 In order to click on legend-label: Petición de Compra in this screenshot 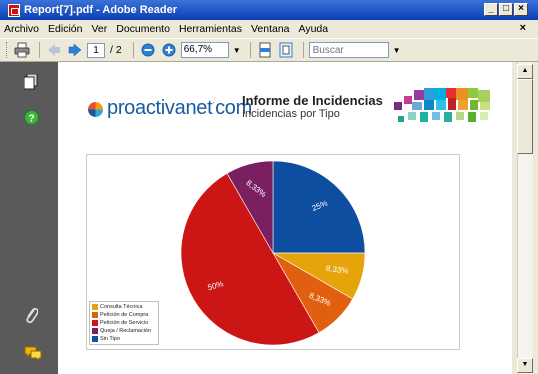, I will do `click(124, 315)`.